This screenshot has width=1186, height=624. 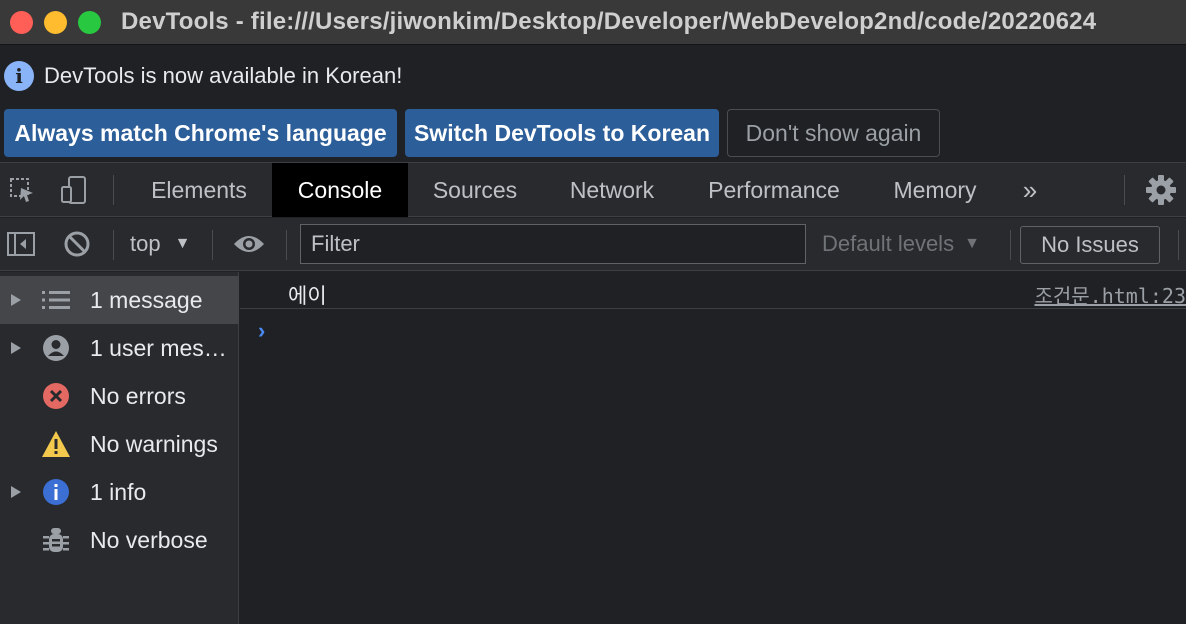 I want to click on warning-icon, so click(x=56, y=444).